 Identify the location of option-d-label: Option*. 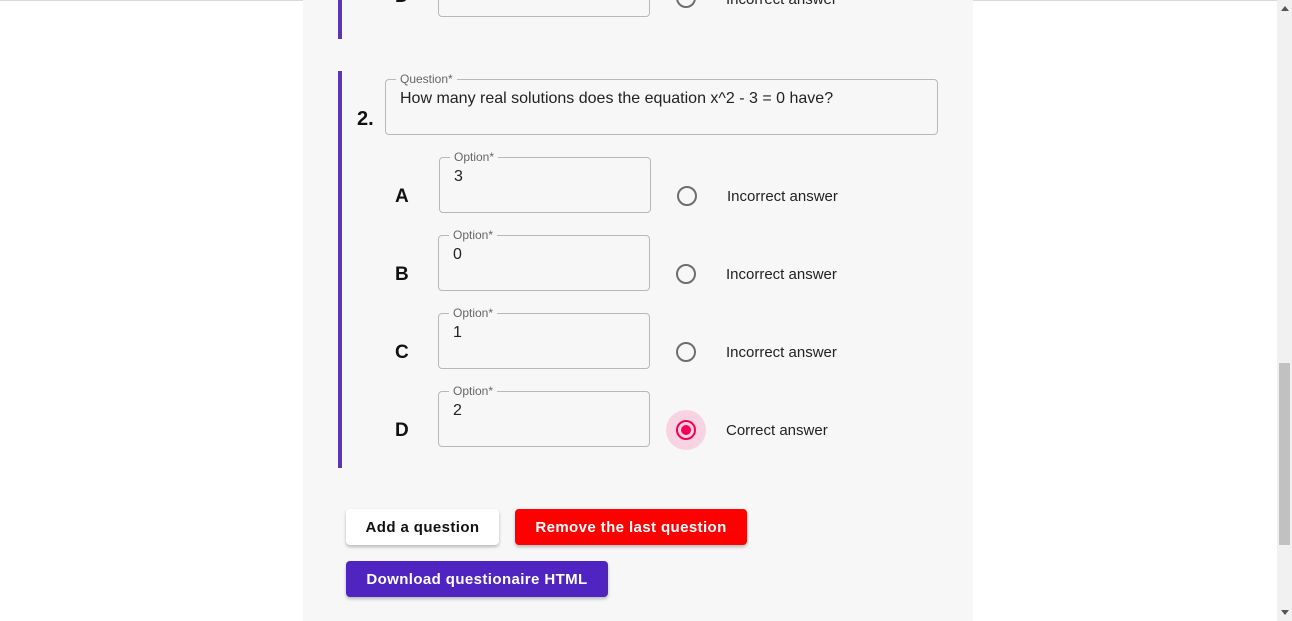
(473, 391).